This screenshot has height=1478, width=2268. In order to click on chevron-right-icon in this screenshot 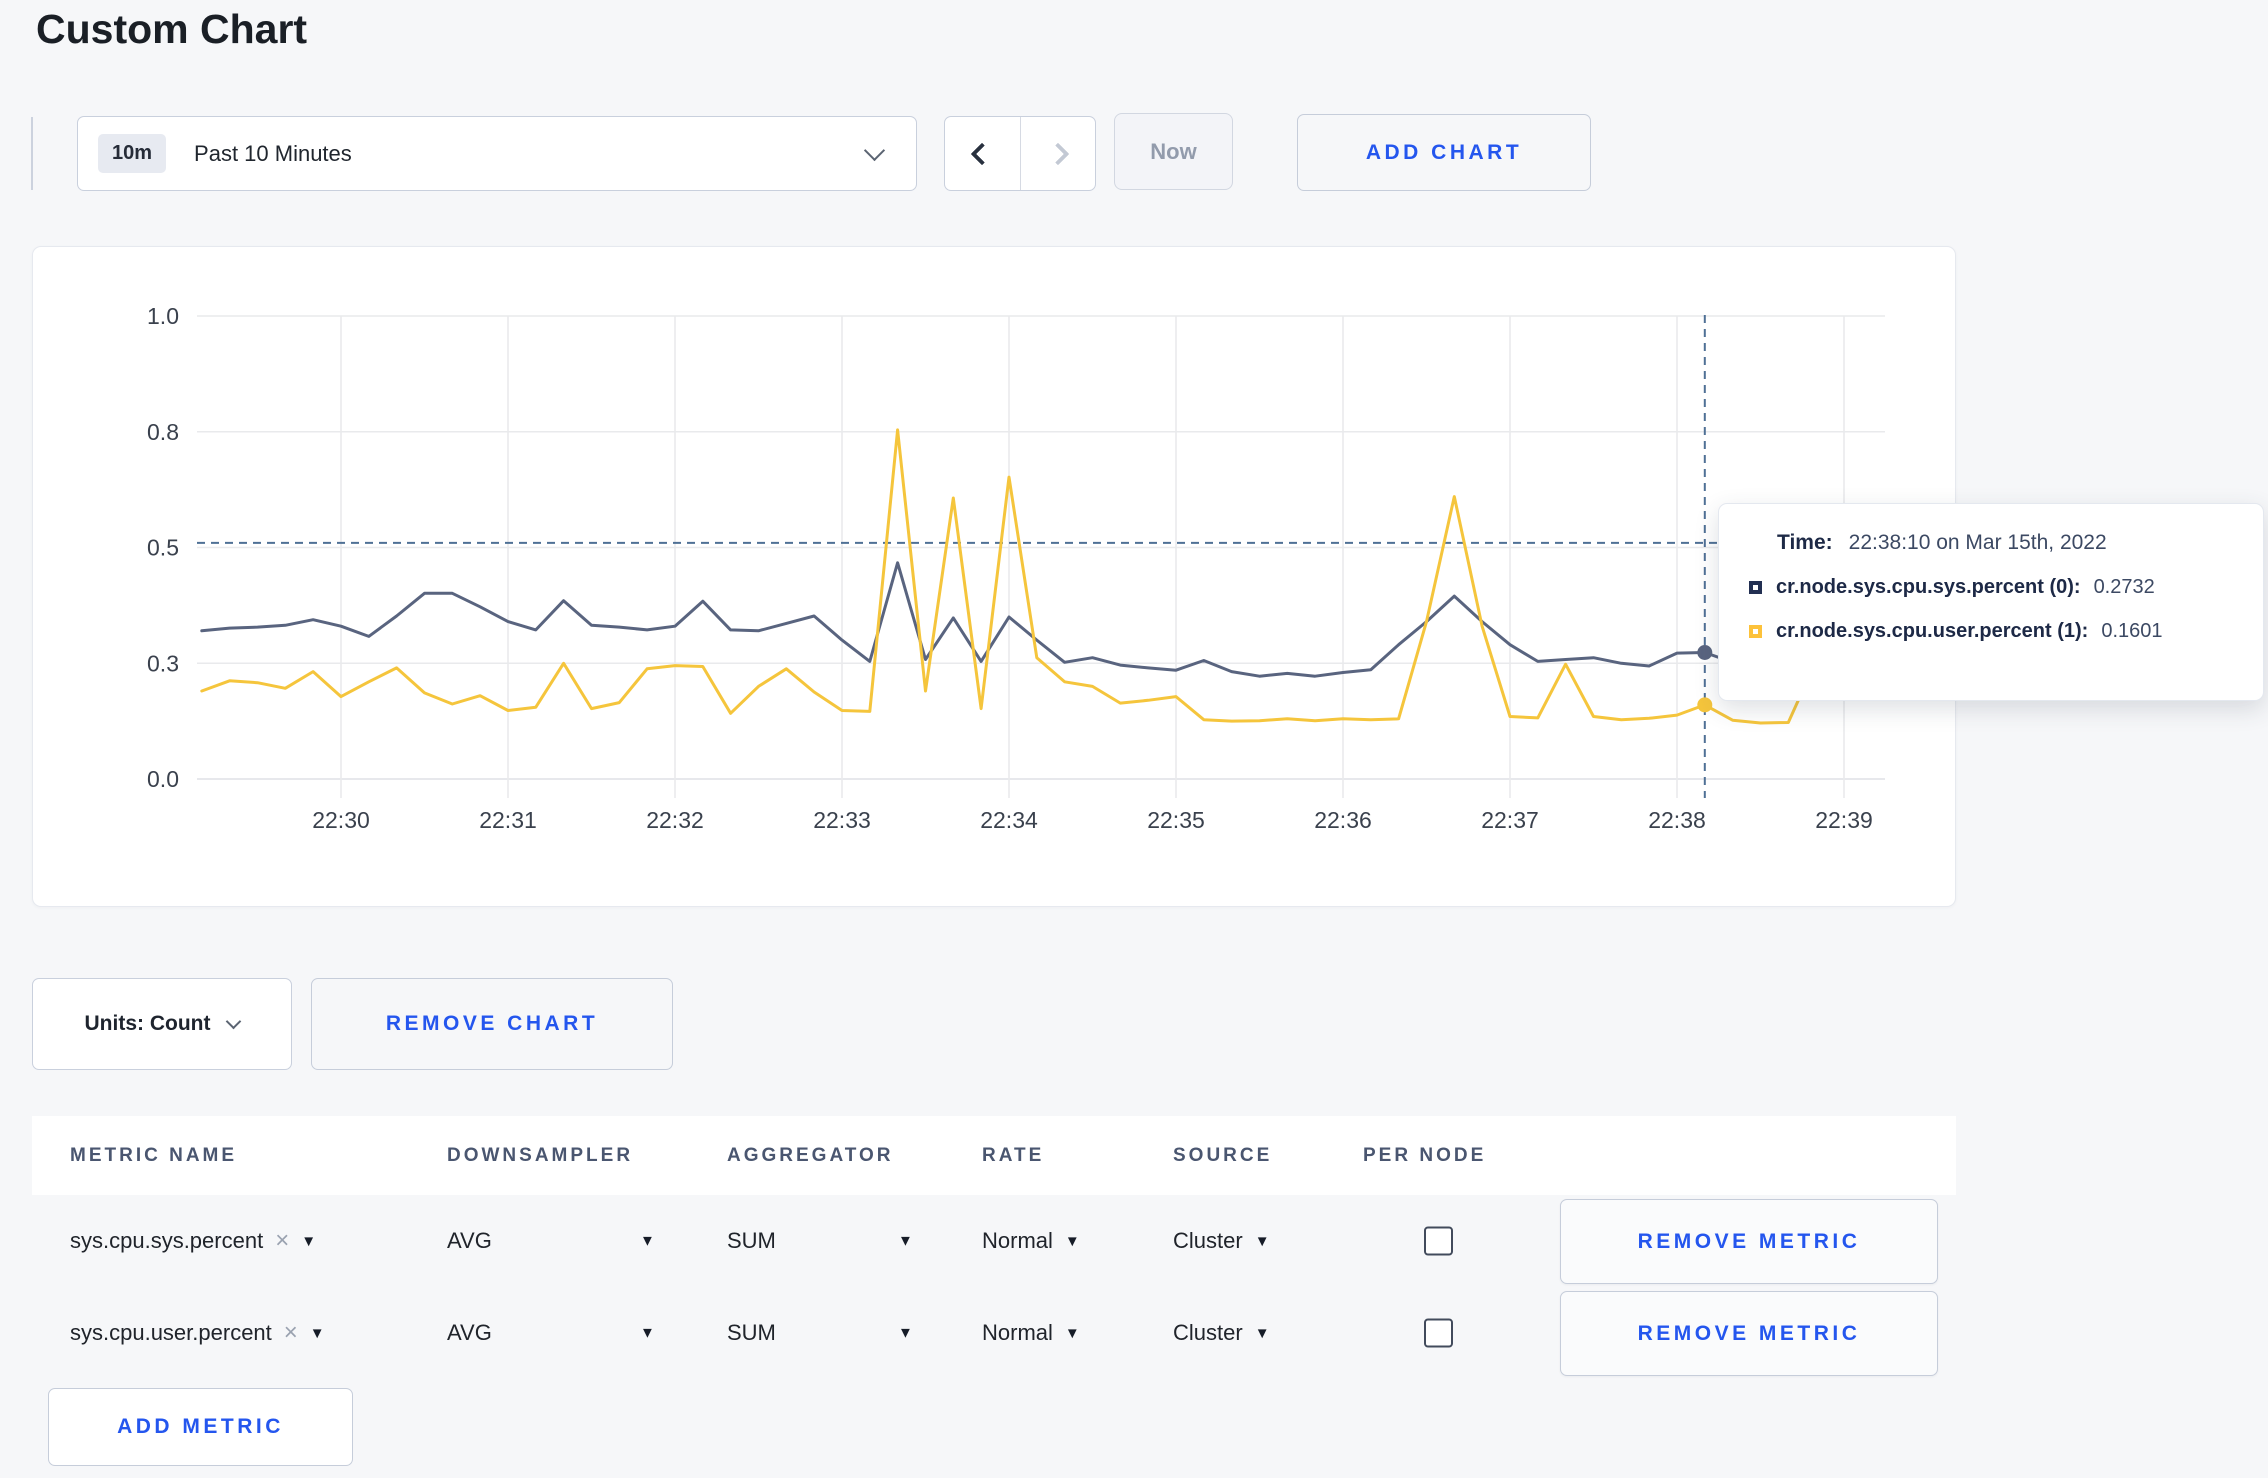, I will do `click(1058, 153)`.